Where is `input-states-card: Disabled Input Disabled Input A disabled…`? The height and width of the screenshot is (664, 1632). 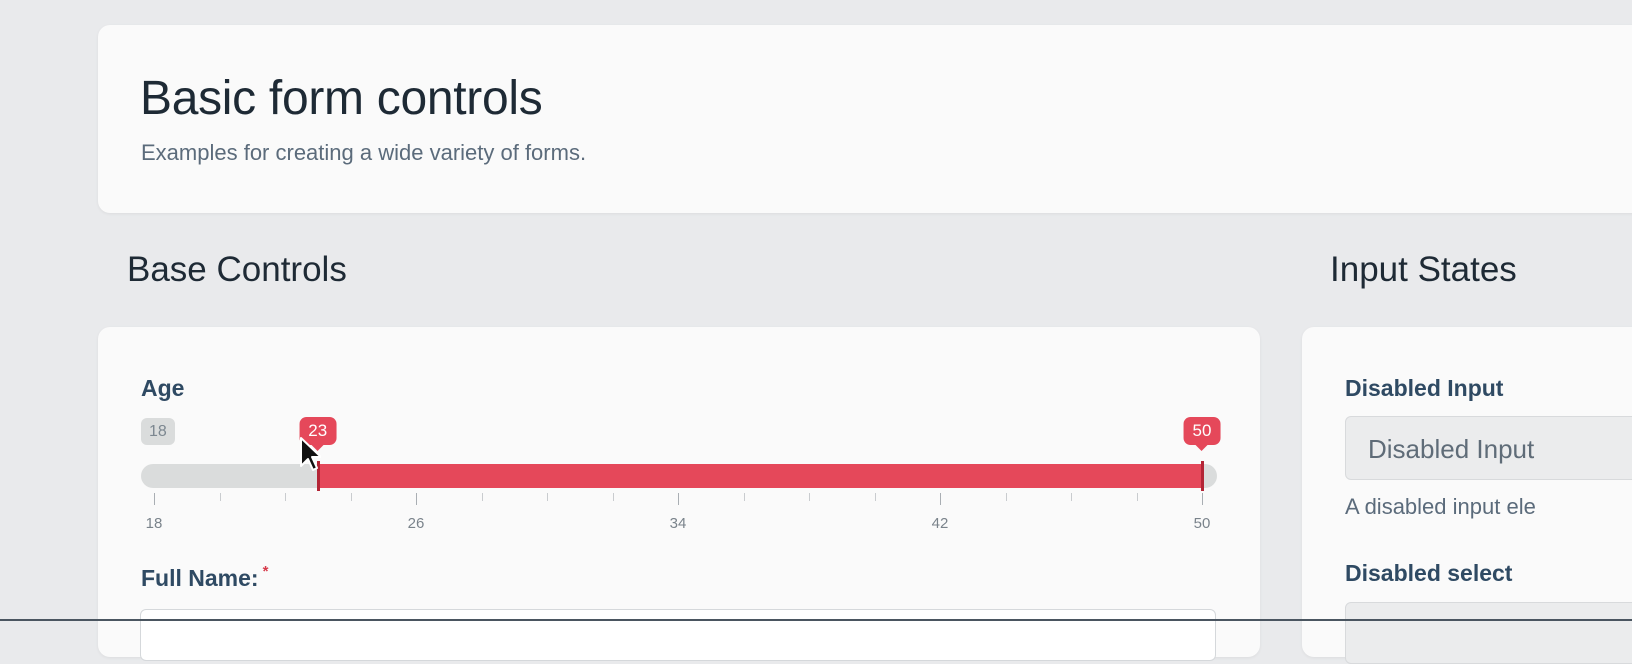
input-states-card: Disabled Input Disabled Input A disabled… is located at coordinates (1467, 495).